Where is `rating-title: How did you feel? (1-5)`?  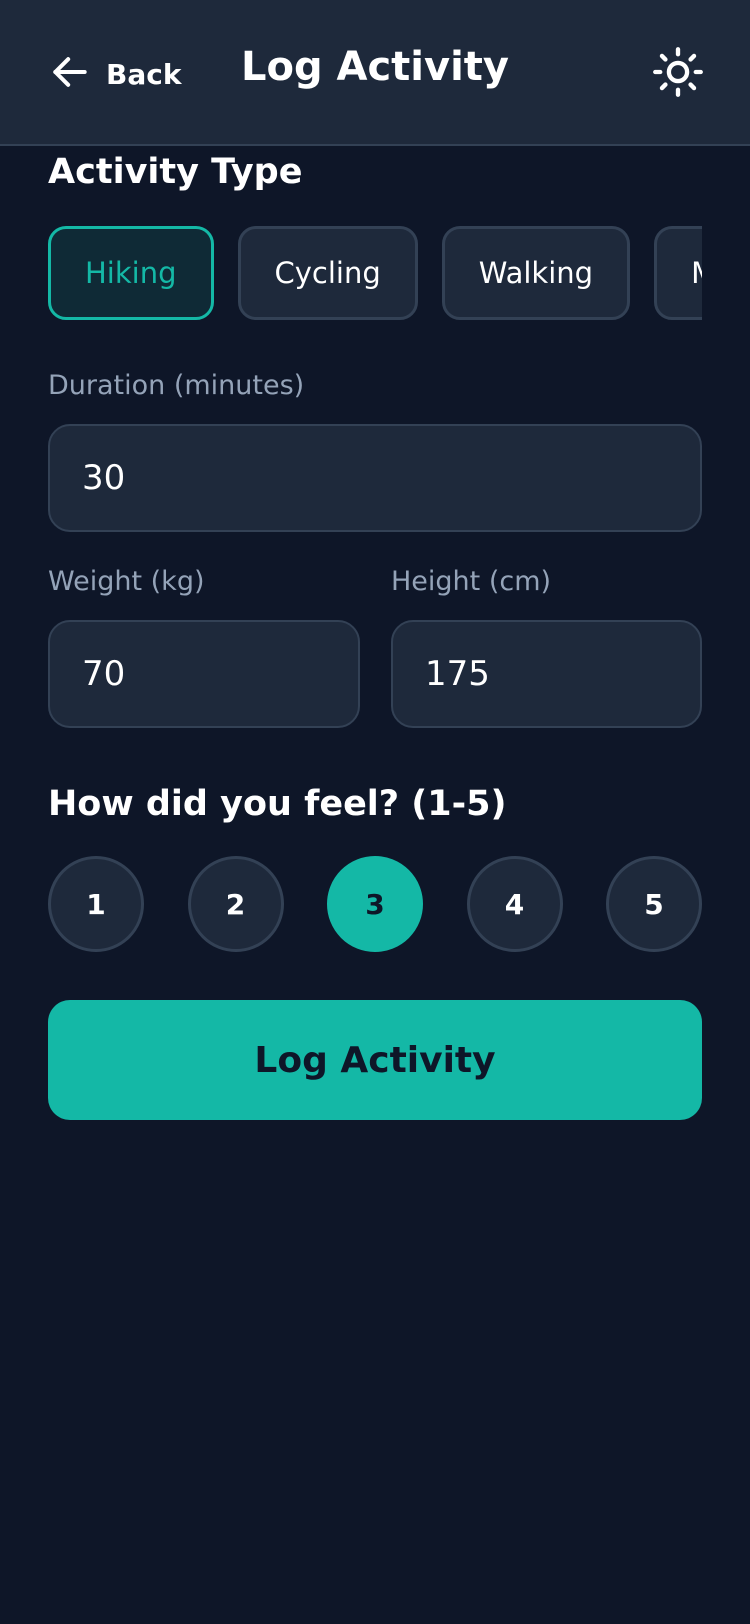 rating-title: How did you feel? (1-5) is located at coordinates (277, 804).